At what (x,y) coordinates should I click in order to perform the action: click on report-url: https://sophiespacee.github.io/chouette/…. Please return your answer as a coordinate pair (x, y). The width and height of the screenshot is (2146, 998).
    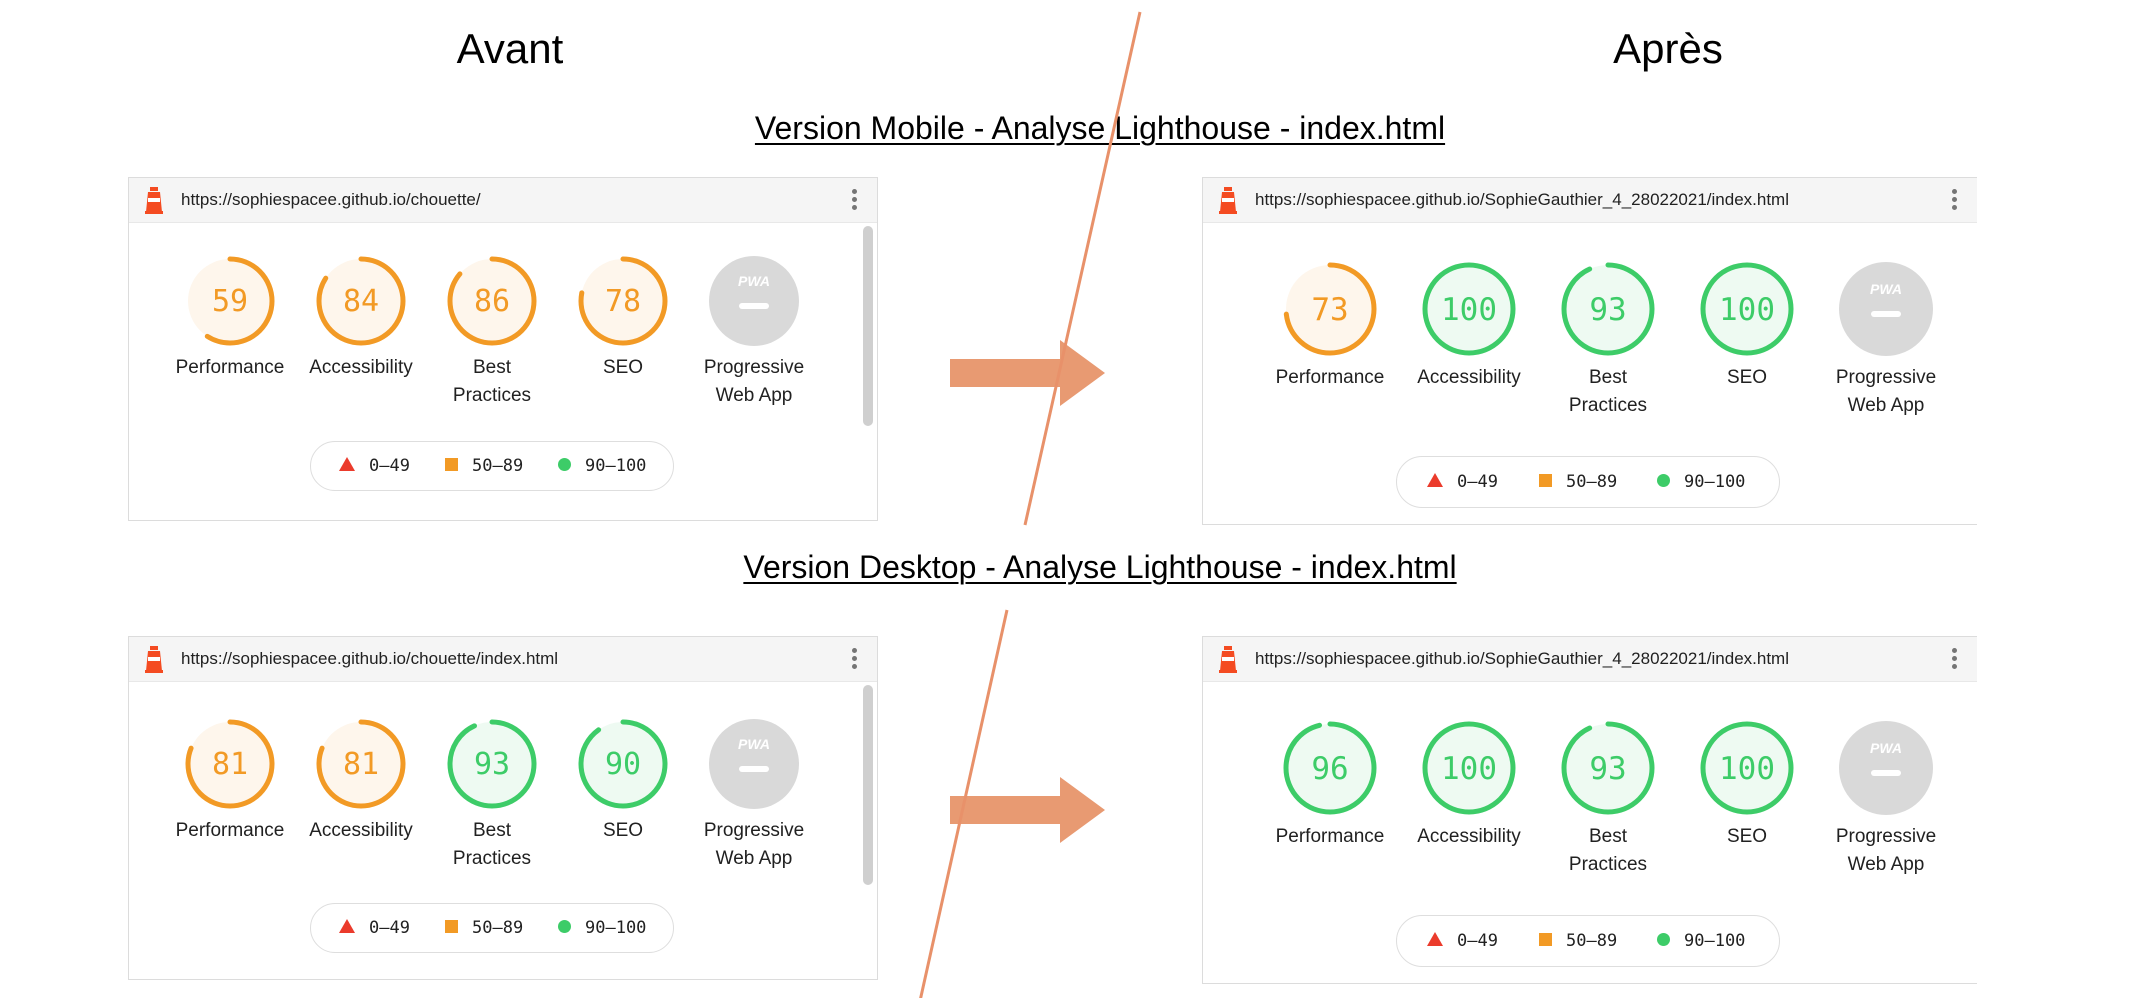
    Looking at the image, I should click on (369, 659).